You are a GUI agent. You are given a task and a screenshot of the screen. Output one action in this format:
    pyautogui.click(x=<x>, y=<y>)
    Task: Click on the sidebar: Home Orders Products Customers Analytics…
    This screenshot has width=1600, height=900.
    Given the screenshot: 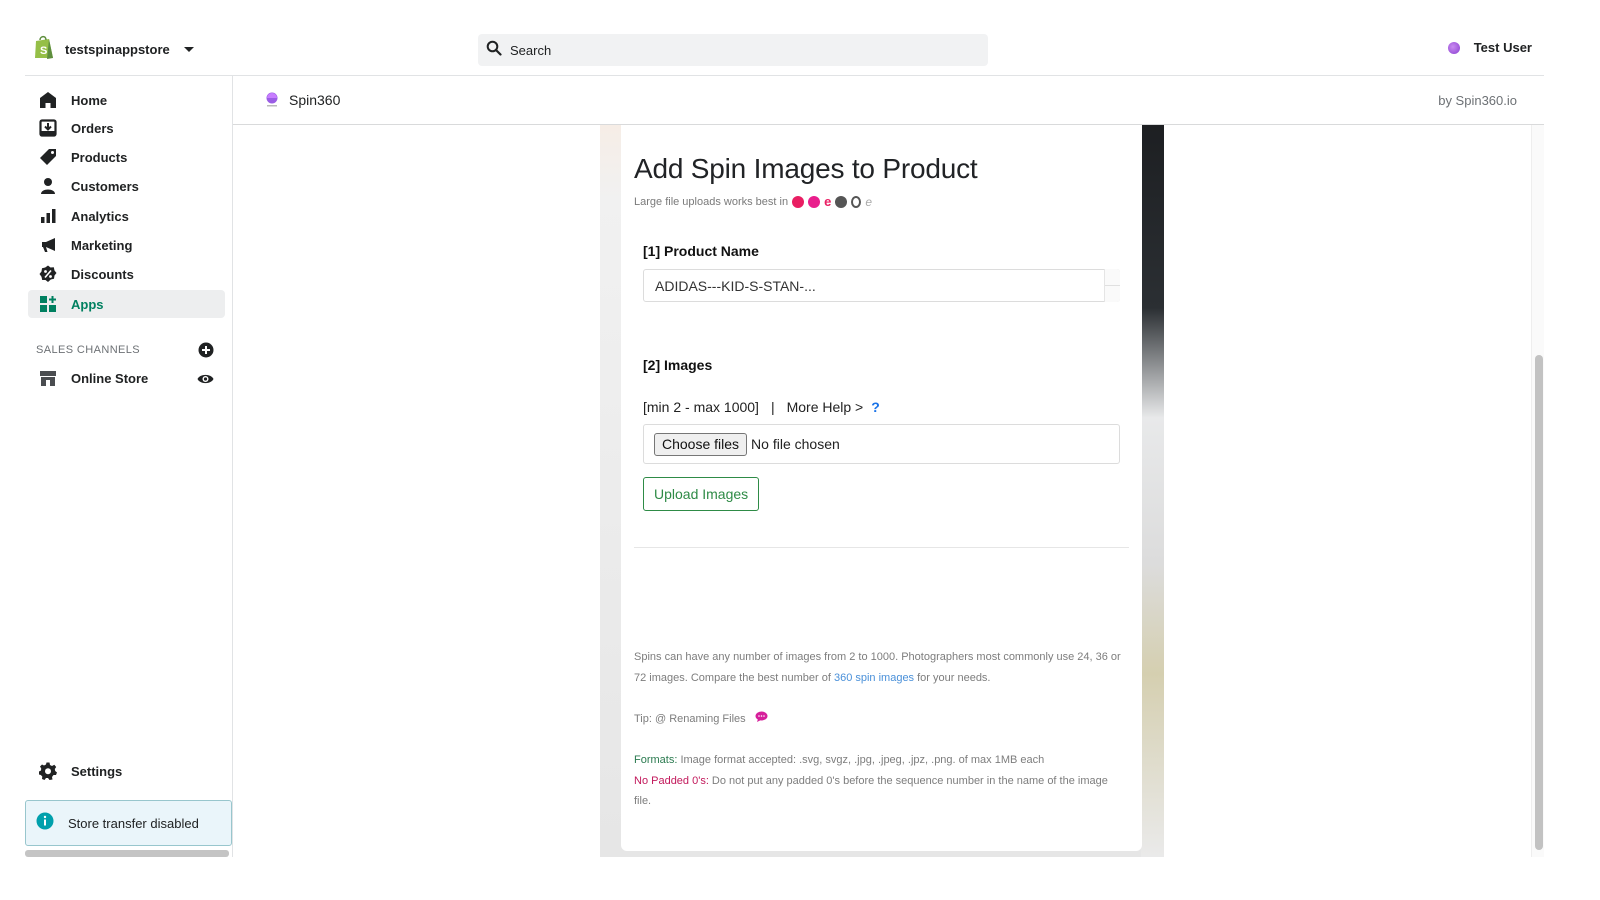 What is the action you would take?
    pyautogui.click(x=129, y=466)
    